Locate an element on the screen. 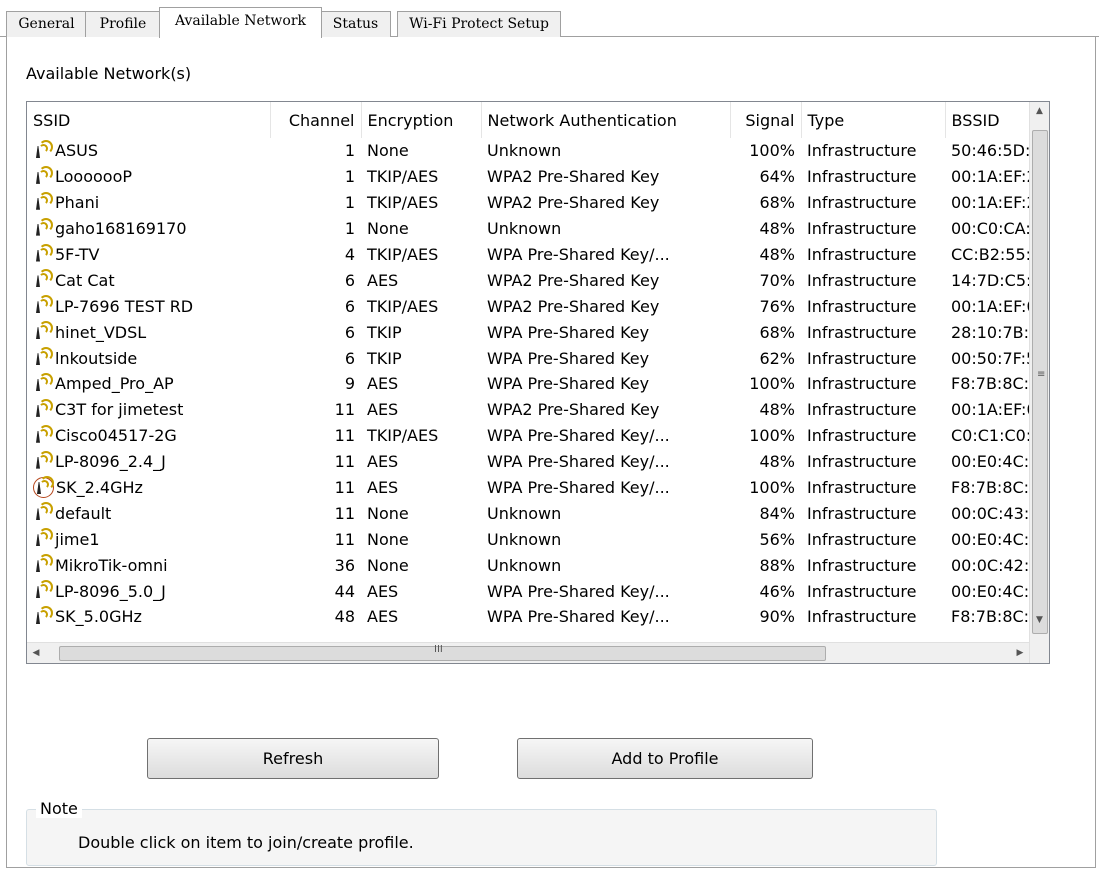  add-to-profile-button: Add to Profile is located at coordinates (665, 758).